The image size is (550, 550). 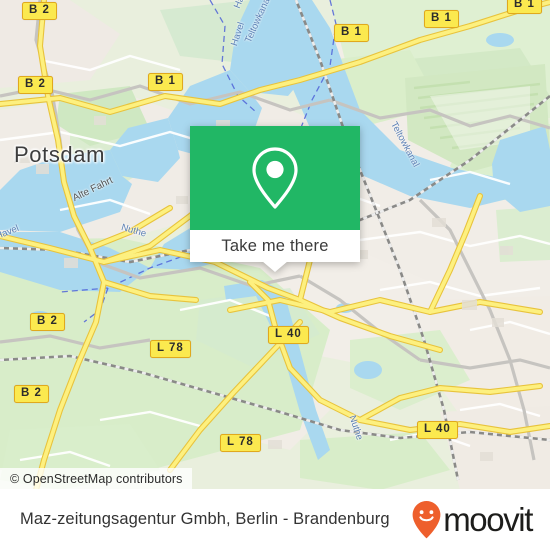 What do you see at coordinates (488, 519) in the screenshot?
I see `moovit-wordmark: moovit` at bounding box center [488, 519].